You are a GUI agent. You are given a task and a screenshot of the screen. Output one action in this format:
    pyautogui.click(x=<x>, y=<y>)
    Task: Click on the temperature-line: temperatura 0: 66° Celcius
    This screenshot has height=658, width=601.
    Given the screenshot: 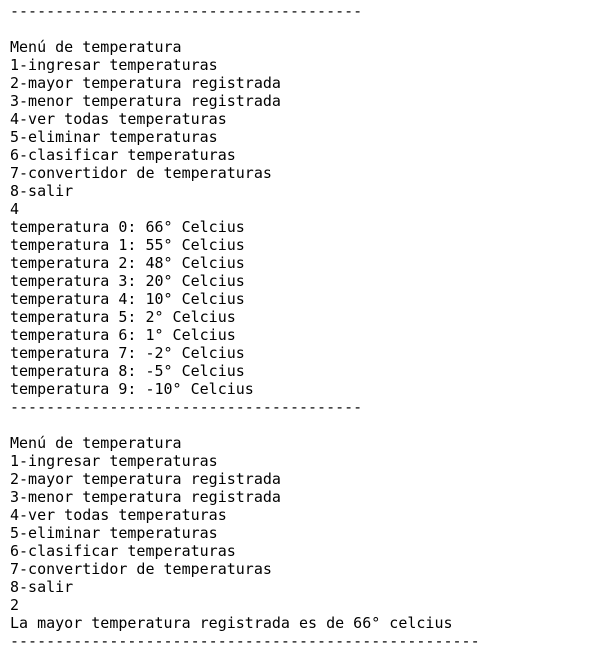 What is the action you would take?
    pyautogui.click(x=127, y=227)
    